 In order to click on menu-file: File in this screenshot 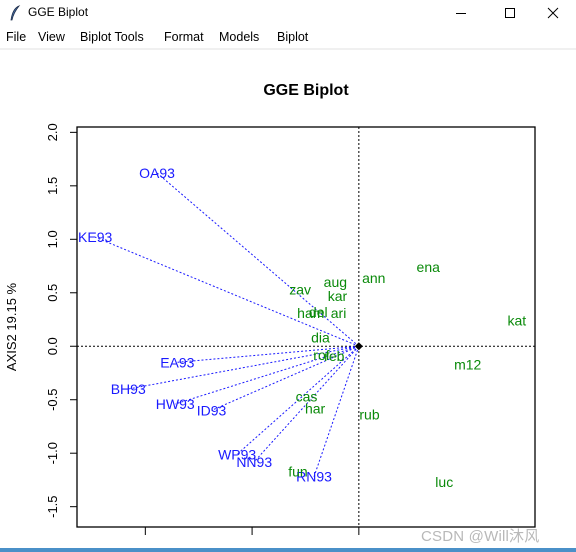, I will do `click(16, 37)`.